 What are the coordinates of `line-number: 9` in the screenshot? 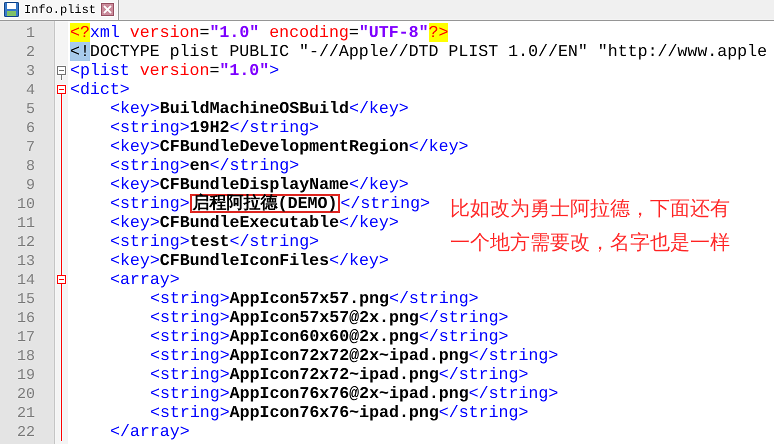 It's located at (30, 185).